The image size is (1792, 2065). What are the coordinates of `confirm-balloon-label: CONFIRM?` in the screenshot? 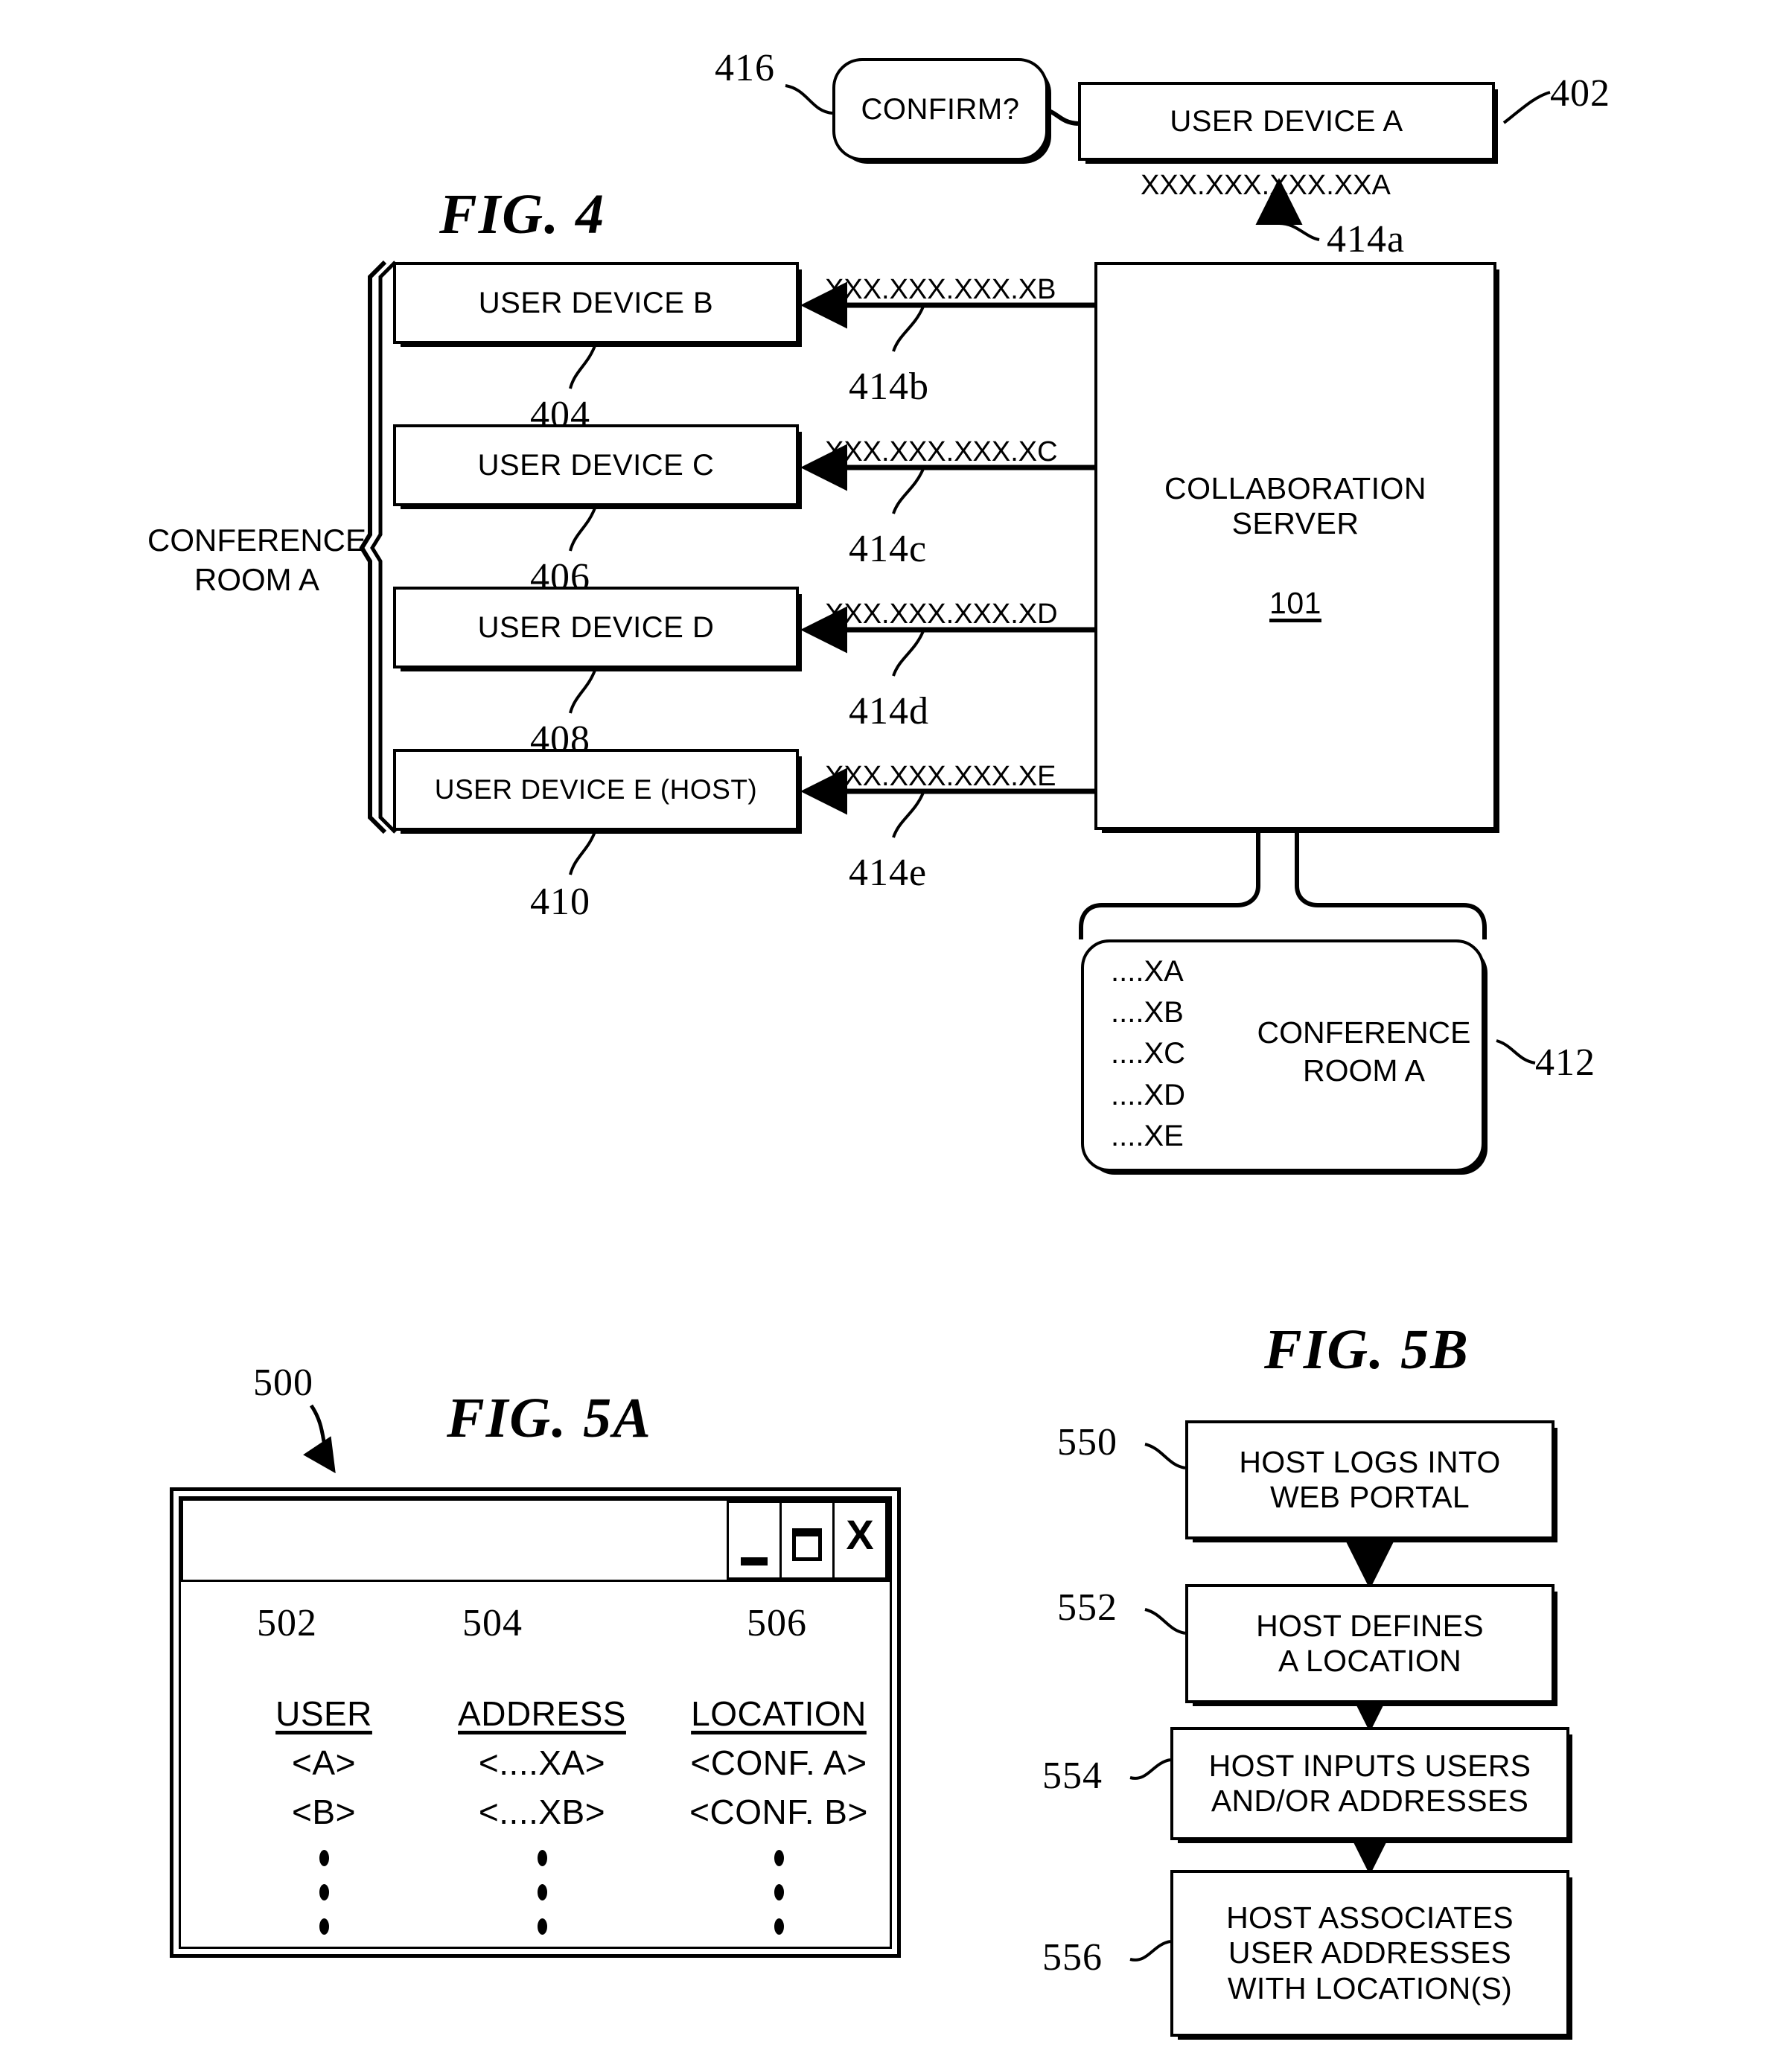 It's located at (940, 110).